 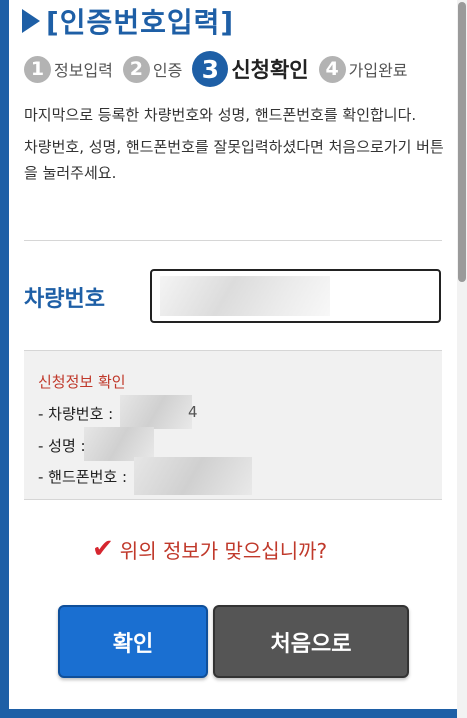 I want to click on redacted-car-value, so click(x=156, y=412).